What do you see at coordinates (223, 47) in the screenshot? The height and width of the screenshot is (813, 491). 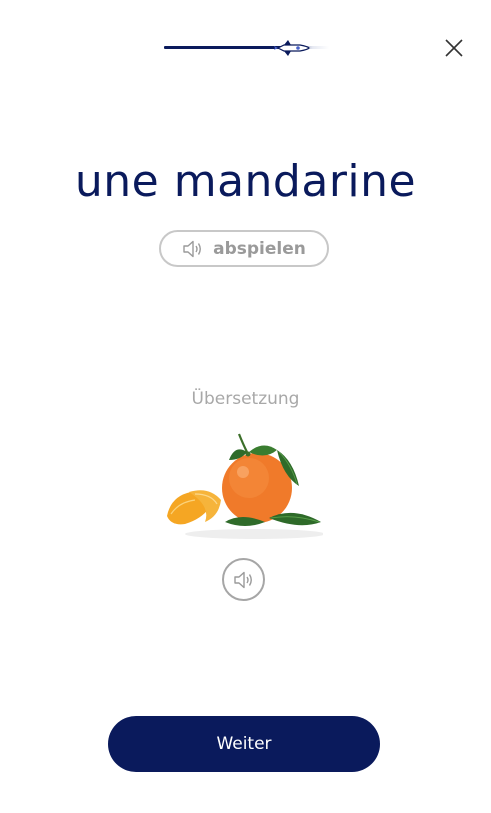 I see `progress-fill` at bounding box center [223, 47].